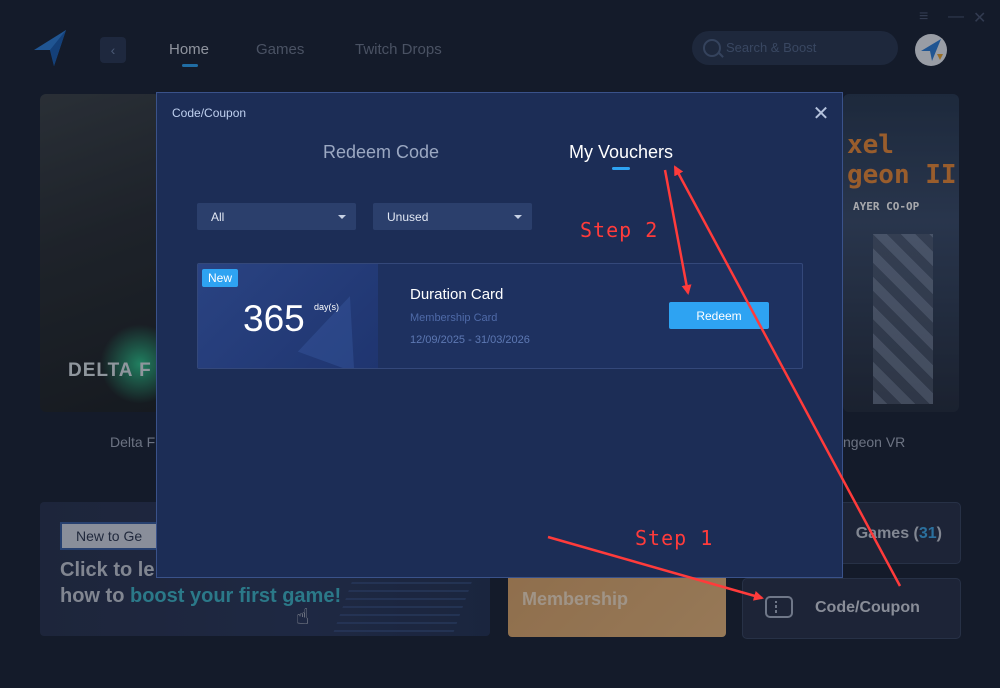 This screenshot has width=1000, height=688. I want to click on tab-redeem-code: Redeem Code, so click(381, 152).